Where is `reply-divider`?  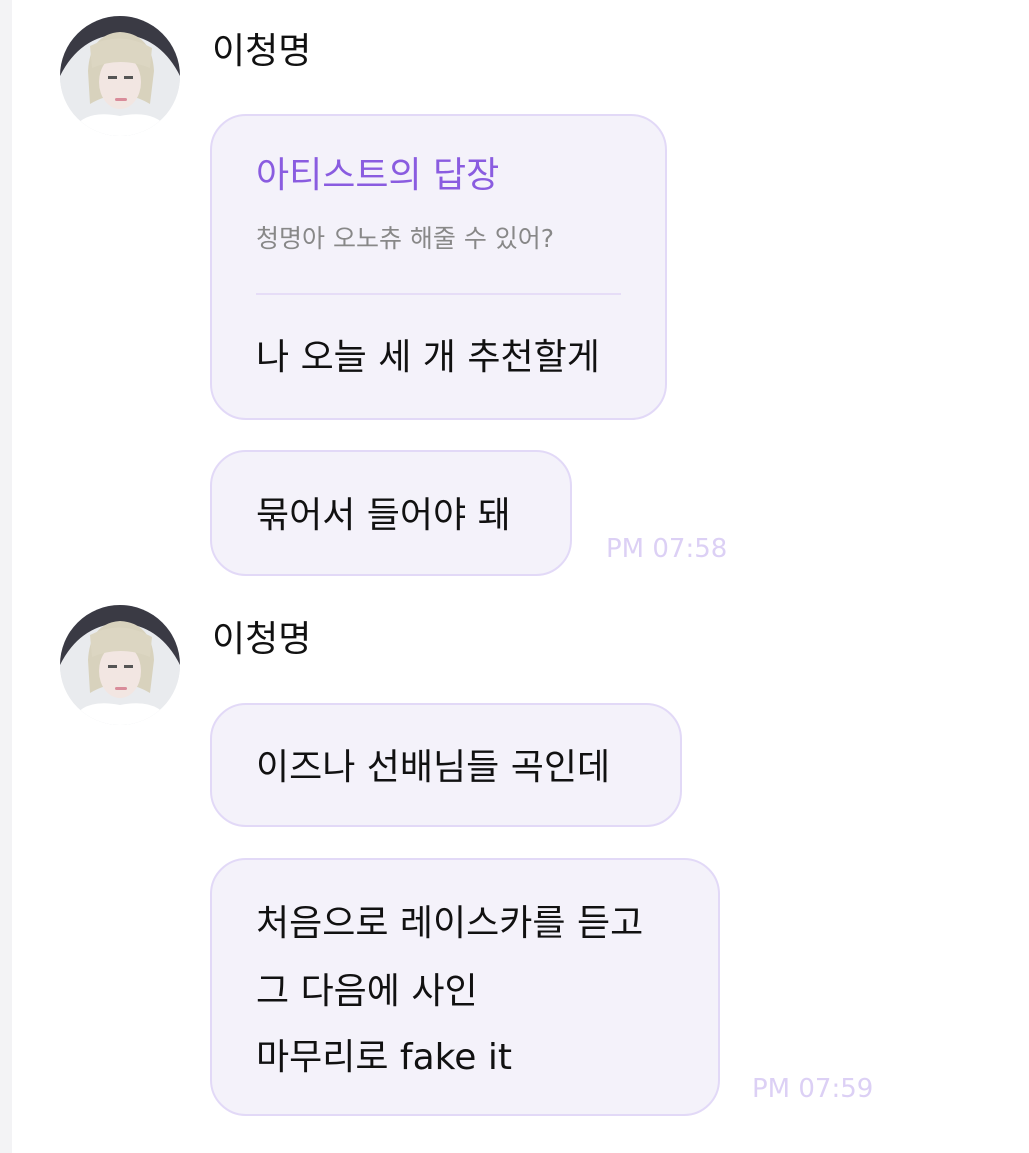 reply-divider is located at coordinates (438, 294).